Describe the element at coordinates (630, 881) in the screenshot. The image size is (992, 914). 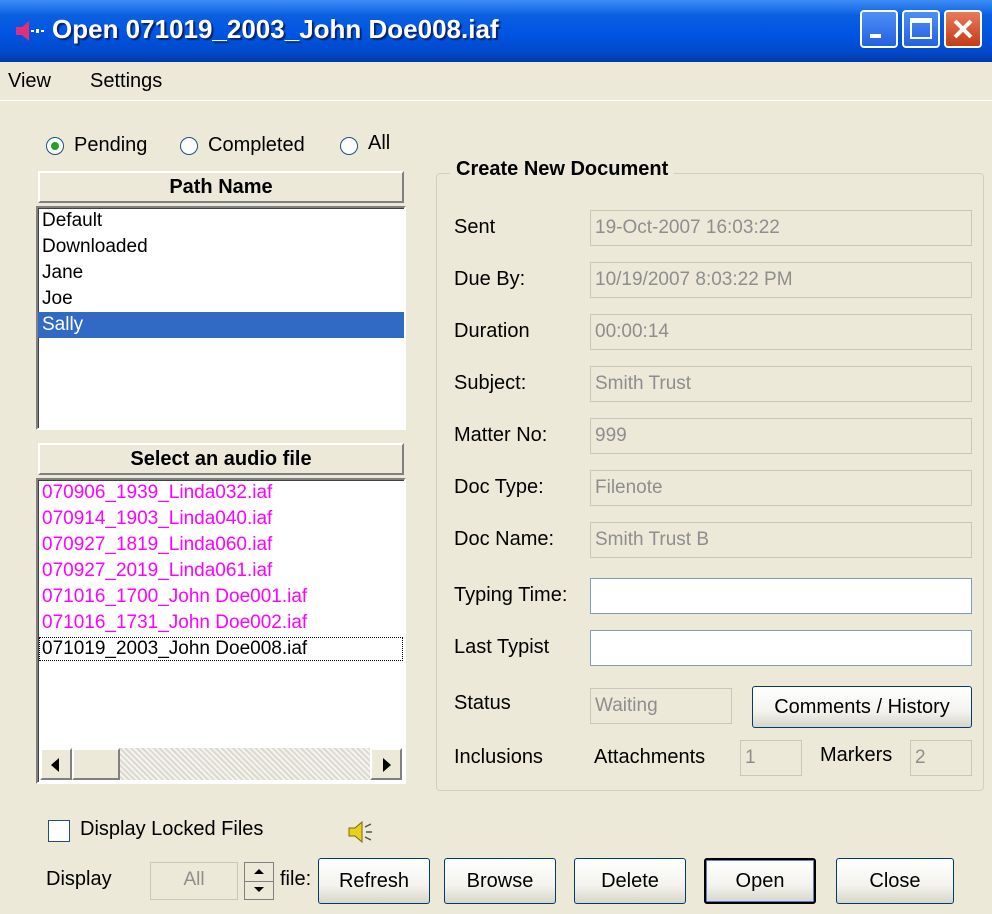
I see `delete-button: Delete` at that location.